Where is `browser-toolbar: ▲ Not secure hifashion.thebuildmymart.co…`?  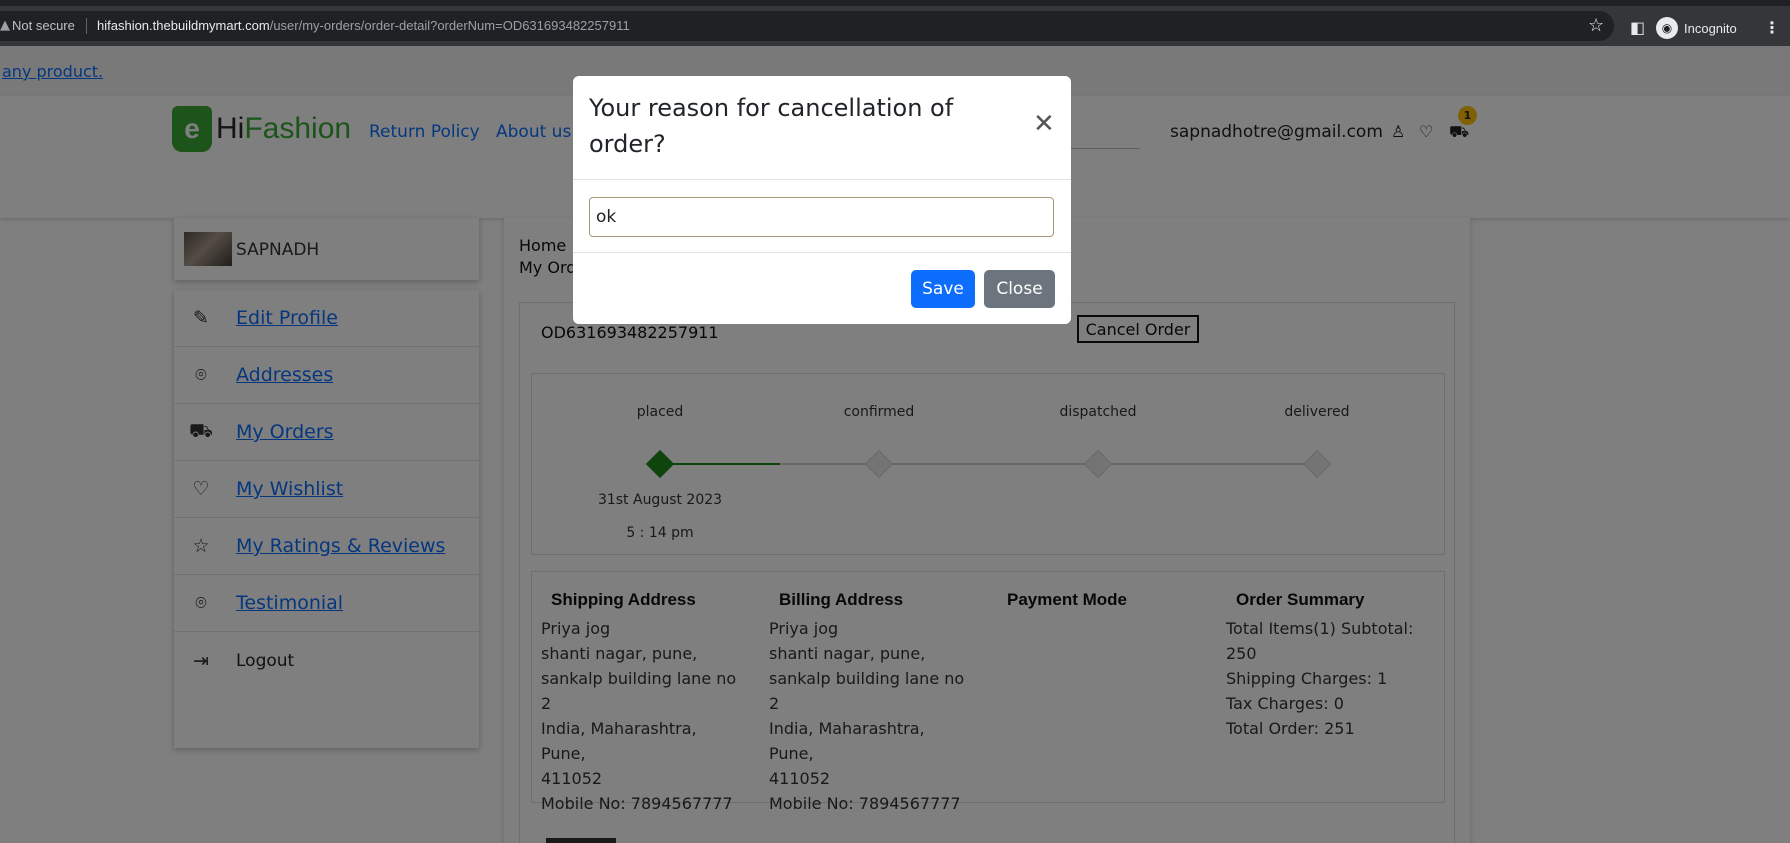 browser-toolbar: ▲ Not secure hifashion.thebuildmymart.co… is located at coordinates (895, 26).